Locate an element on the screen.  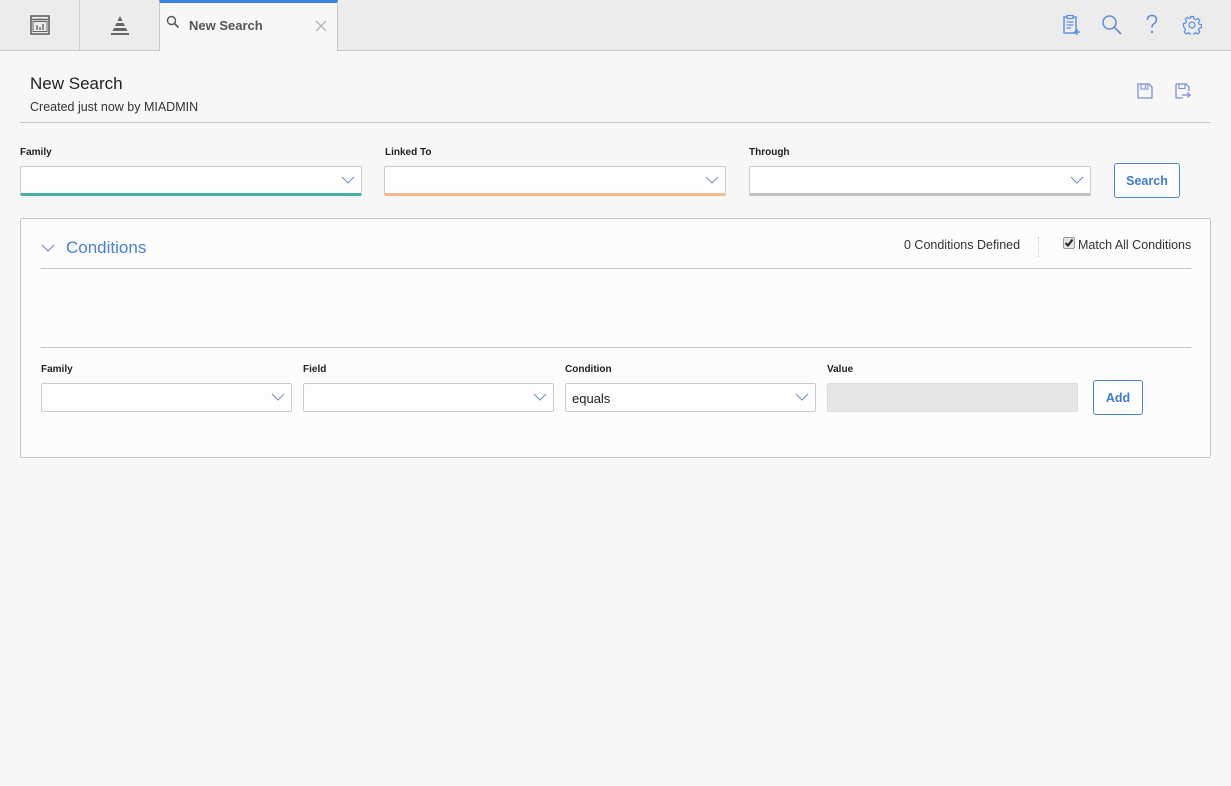
match-all-checkbox is located at coordinates (1069, 243).